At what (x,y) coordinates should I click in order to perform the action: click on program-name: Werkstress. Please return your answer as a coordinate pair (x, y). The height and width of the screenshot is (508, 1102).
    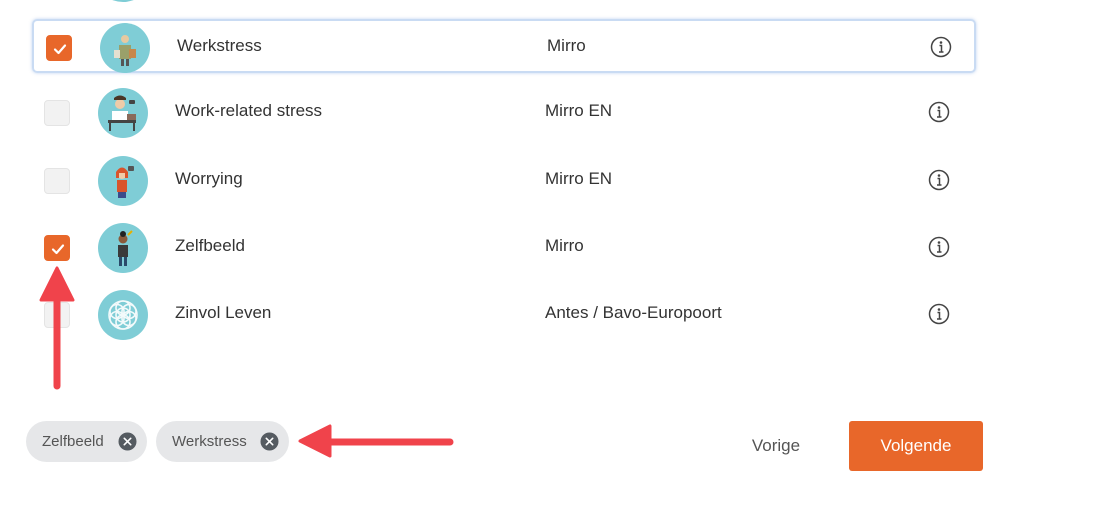
    Looking at the image, I should click on (219, 45).